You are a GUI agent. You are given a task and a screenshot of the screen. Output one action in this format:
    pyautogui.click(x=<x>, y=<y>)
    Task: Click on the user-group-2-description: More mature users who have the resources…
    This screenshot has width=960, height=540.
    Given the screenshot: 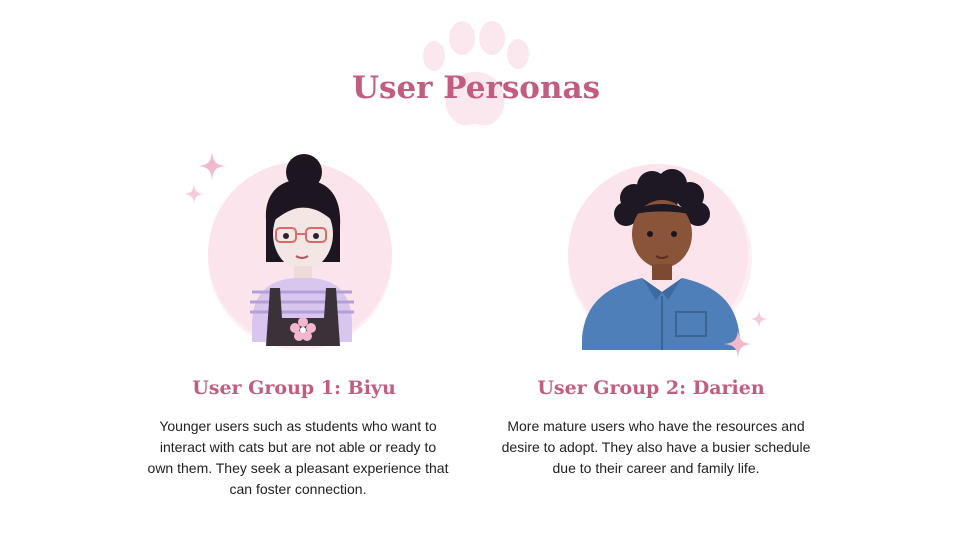 What is the action you would take?
    pyautogui.click(x=656, y=447)
    